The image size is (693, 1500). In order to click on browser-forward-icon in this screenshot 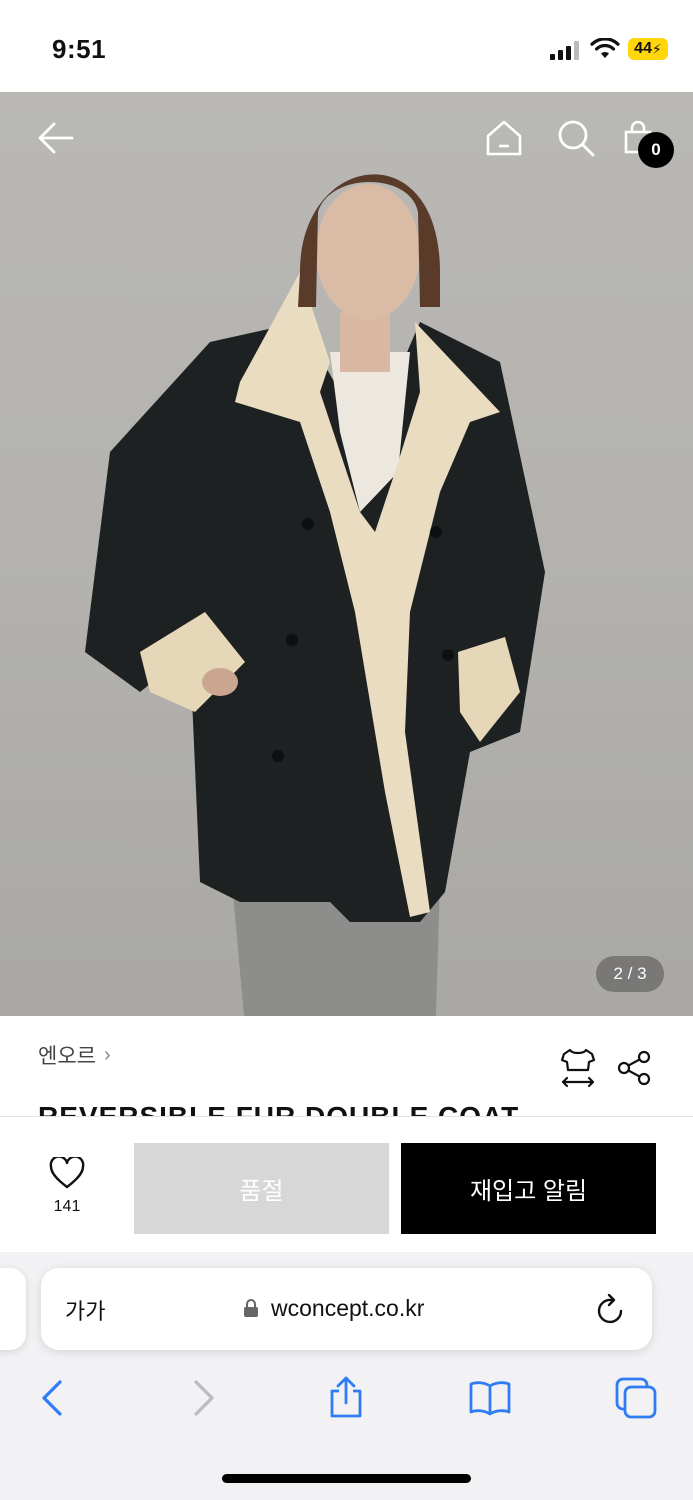, I will do `click(202, 1398)`.